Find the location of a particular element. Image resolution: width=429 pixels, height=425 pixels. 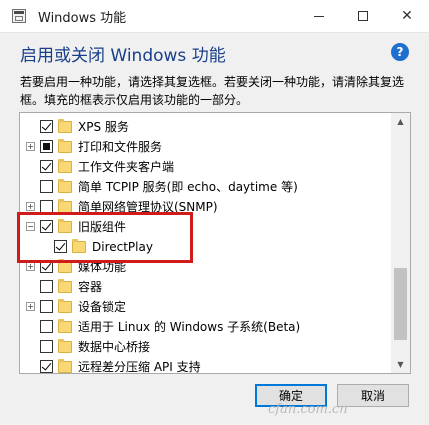

highlight-box is located at coordinates (105, 237).